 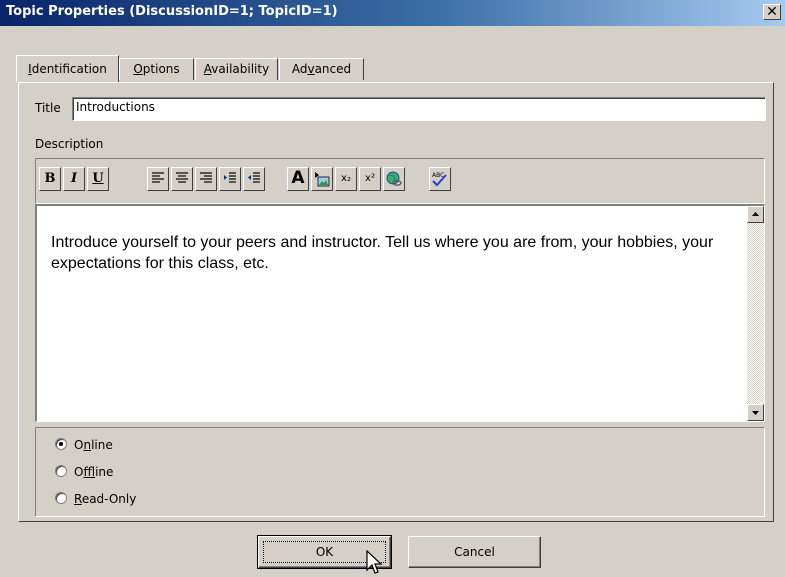 I want to click on format-toolbar: B I U A x₂ x² ABC, so click(x=400, y=181).